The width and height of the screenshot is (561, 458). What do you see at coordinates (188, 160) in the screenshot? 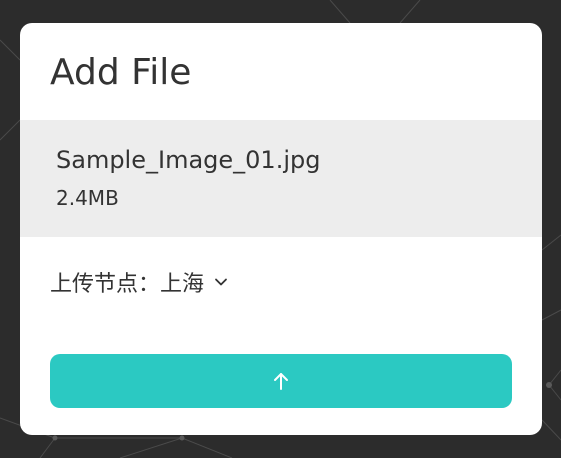
I see `file-name: Sample_Image_01.jpg` at bounding box center [188, 160].